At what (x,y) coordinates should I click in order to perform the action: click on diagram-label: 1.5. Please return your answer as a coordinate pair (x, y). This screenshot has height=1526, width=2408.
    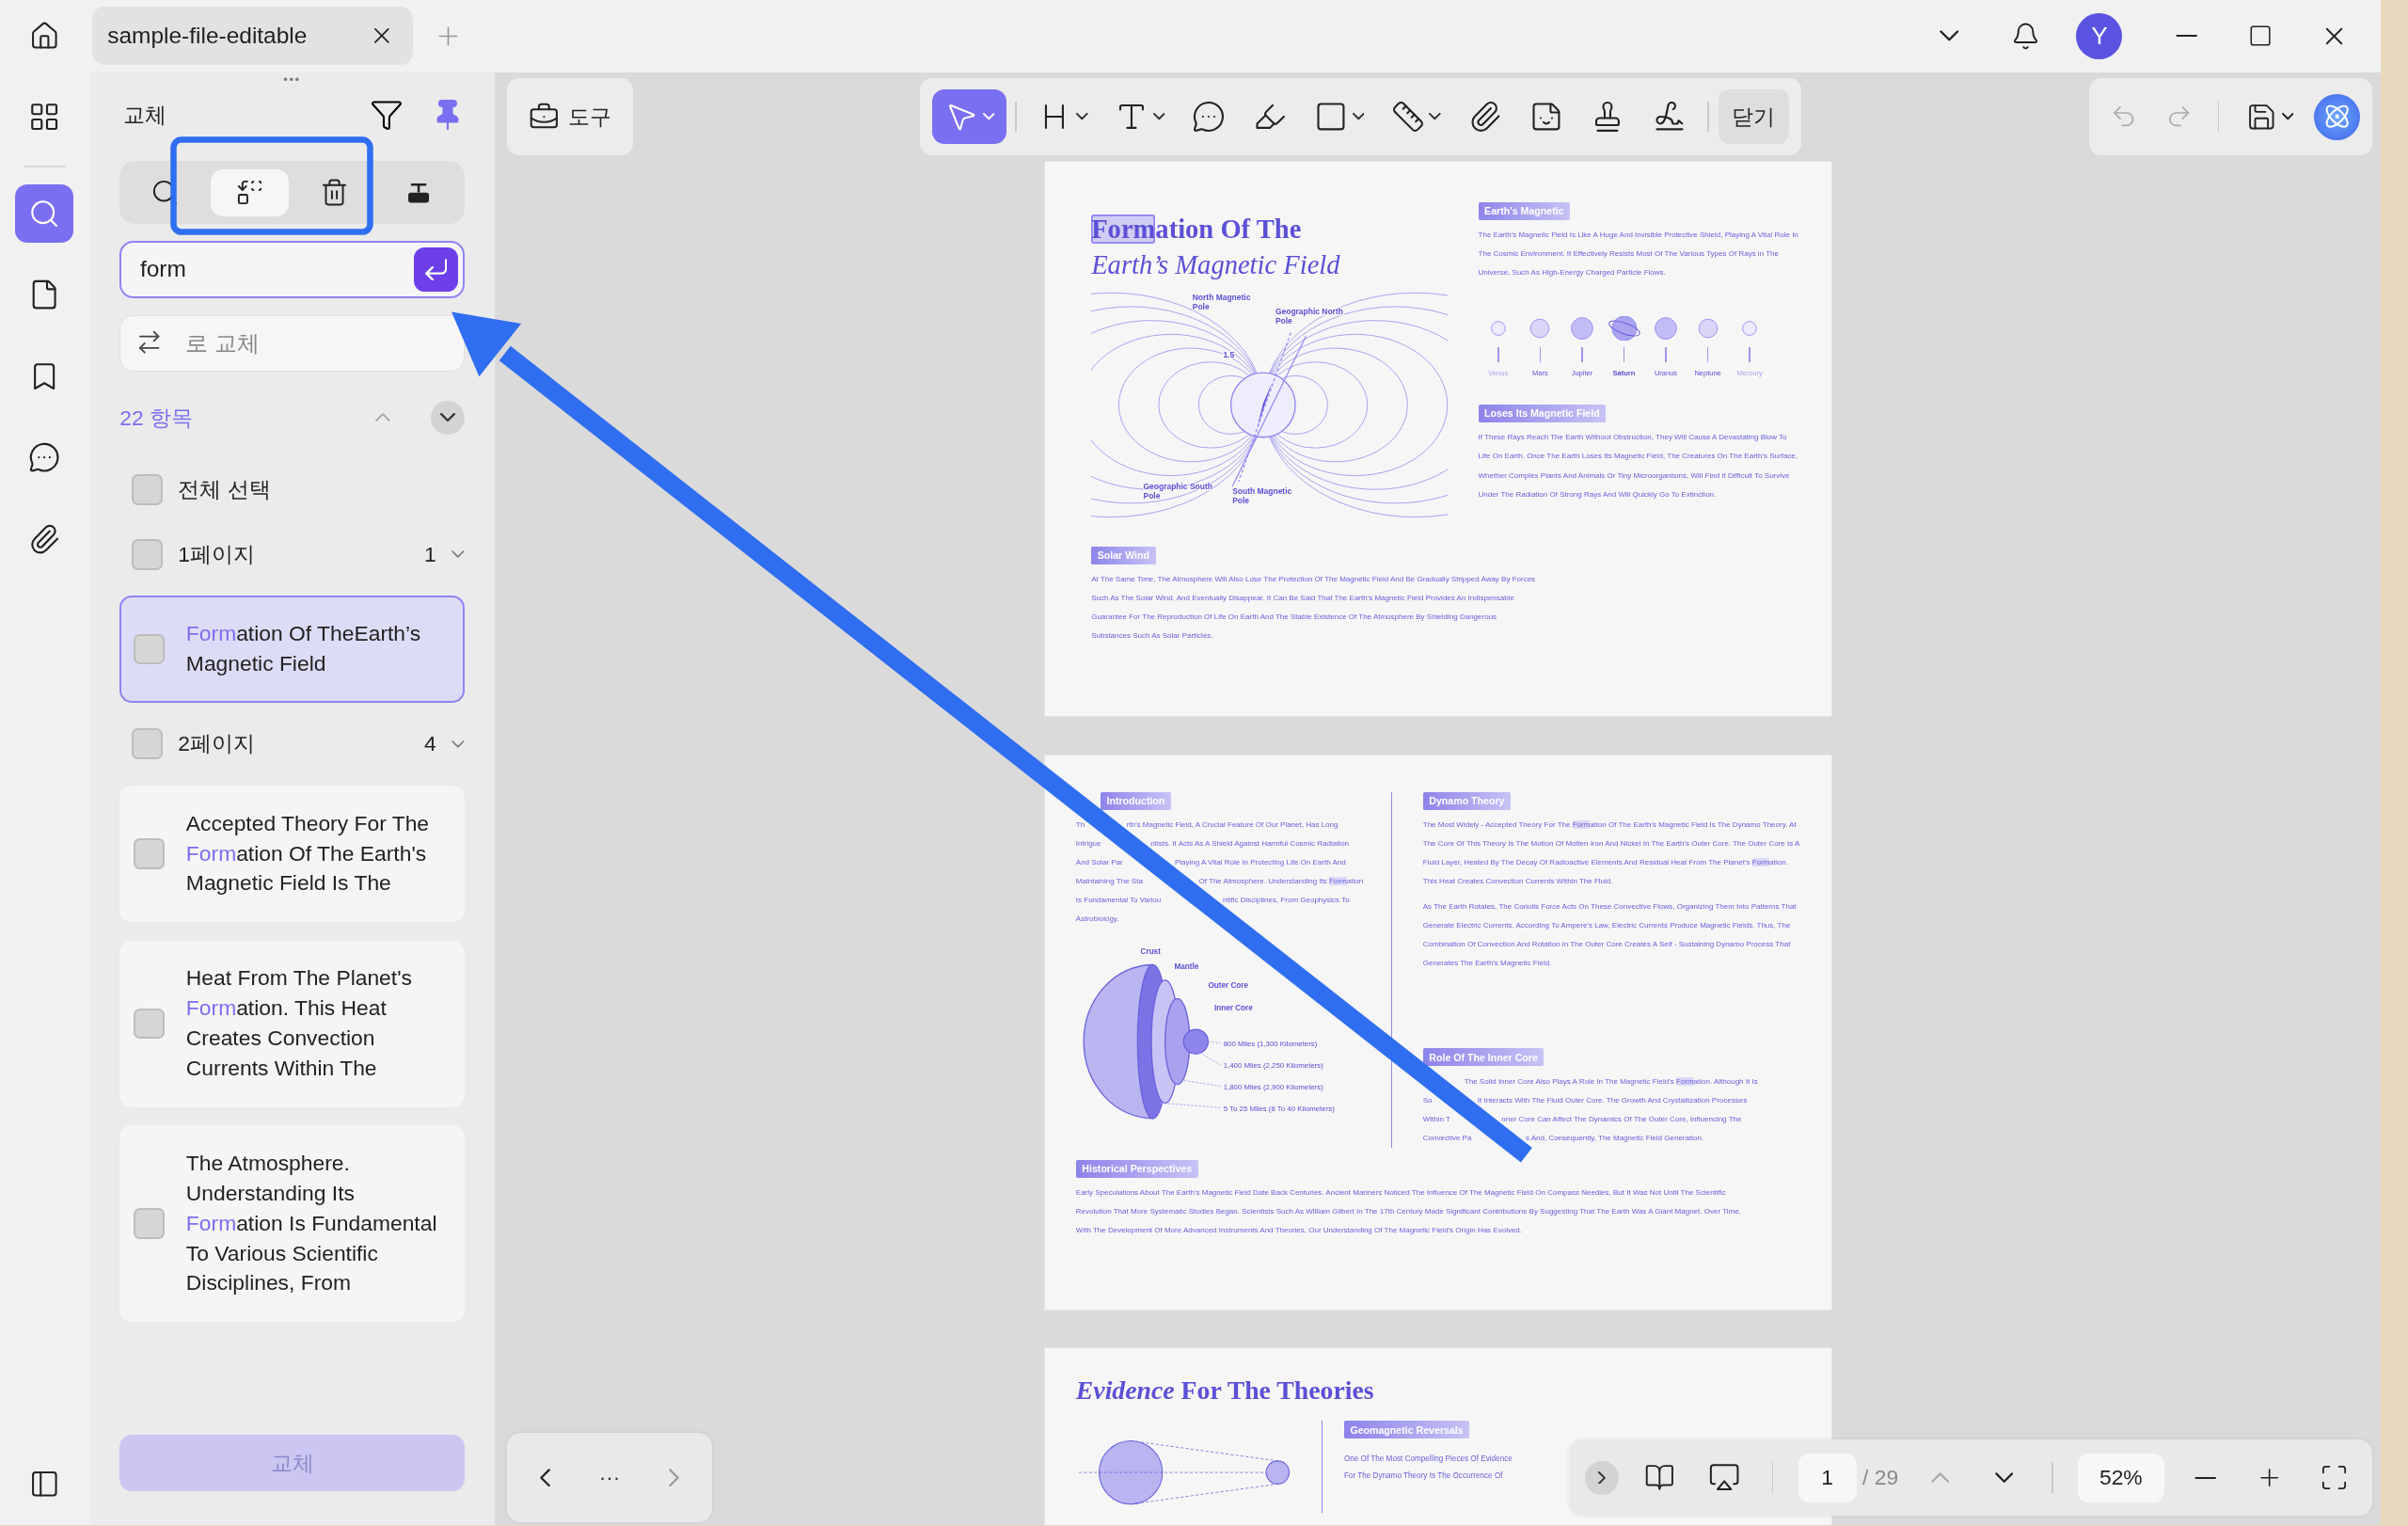
    Looking at the image, I should click on (1229, 354).